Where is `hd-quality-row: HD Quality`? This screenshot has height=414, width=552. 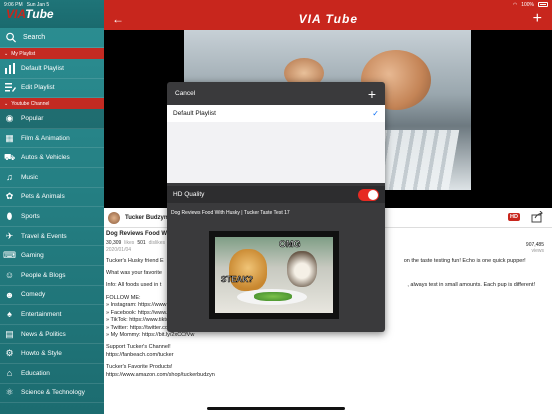 hd-quality-row: HD Quality is located at coordinates (276, 194).